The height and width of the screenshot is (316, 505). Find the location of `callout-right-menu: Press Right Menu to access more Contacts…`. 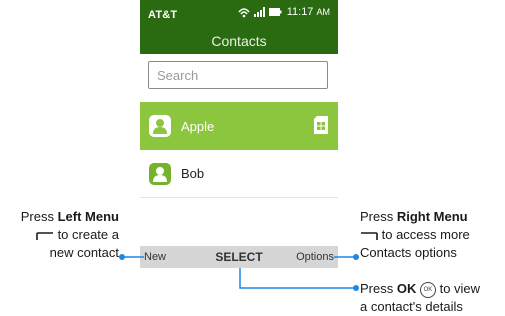

callout-right-menu: Press Right Menu to access more Contacts… is located at coordinates (415, 234).